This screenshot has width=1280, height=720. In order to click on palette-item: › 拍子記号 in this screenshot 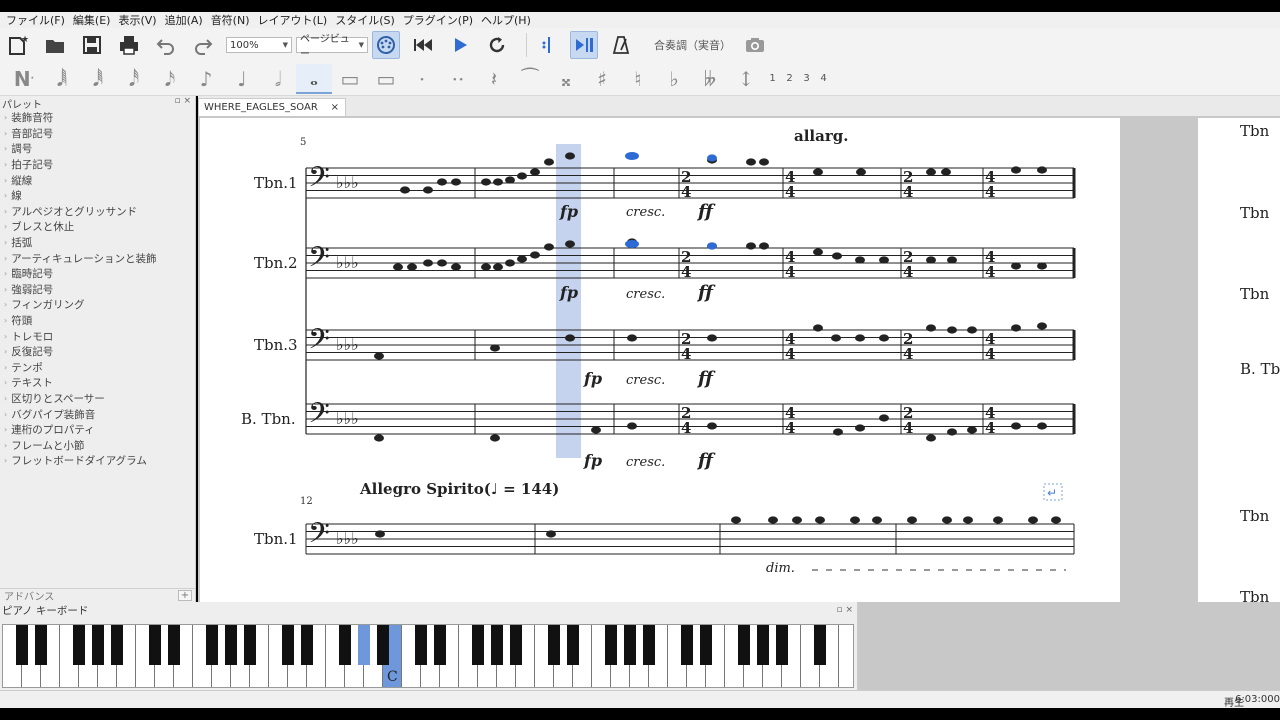, I will do `click(97, 165)`.